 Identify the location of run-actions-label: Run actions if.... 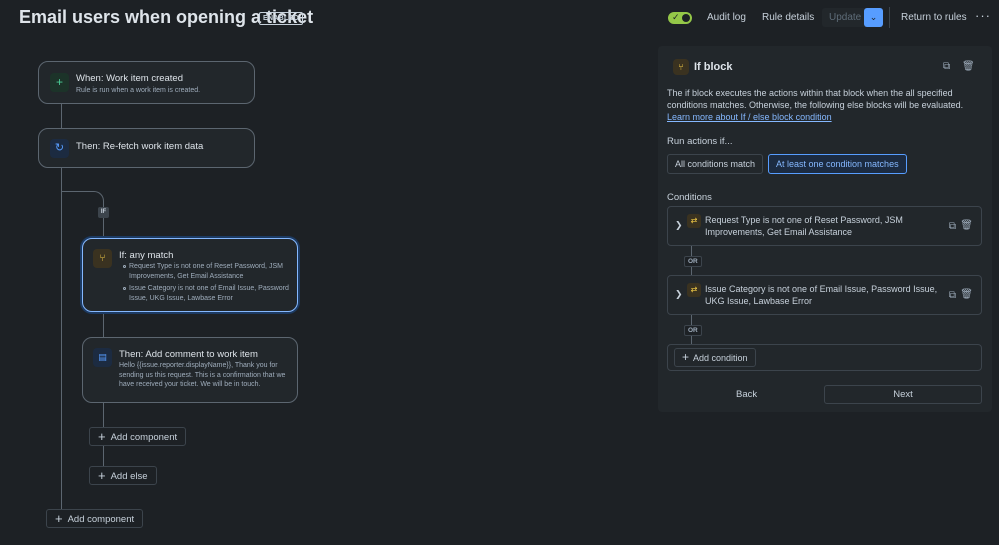
(700, 141).